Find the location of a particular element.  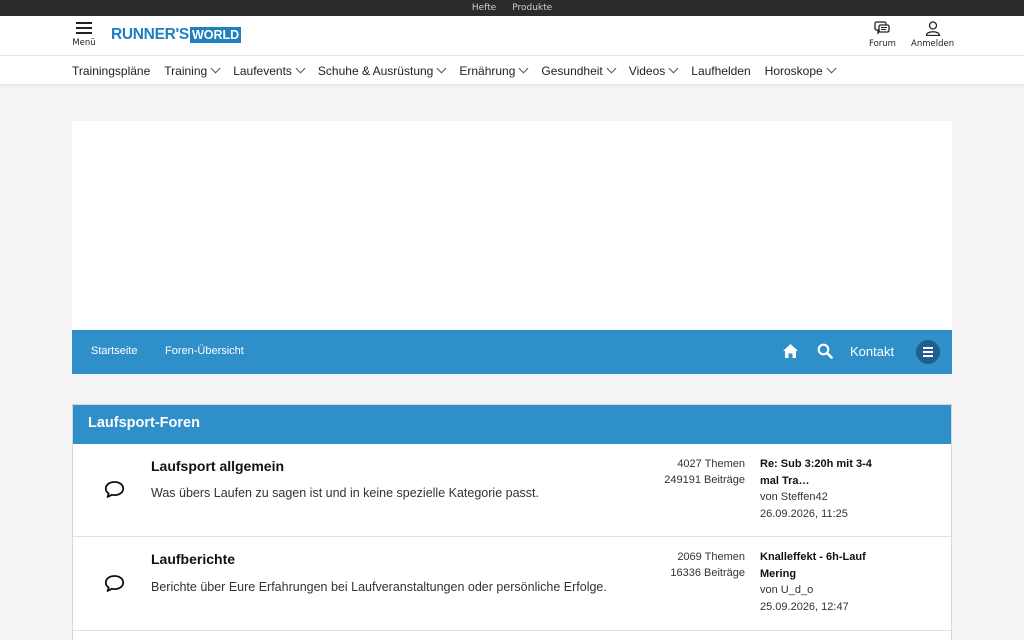

nav-item-videos: Videos is located at coordinates (654, 70).